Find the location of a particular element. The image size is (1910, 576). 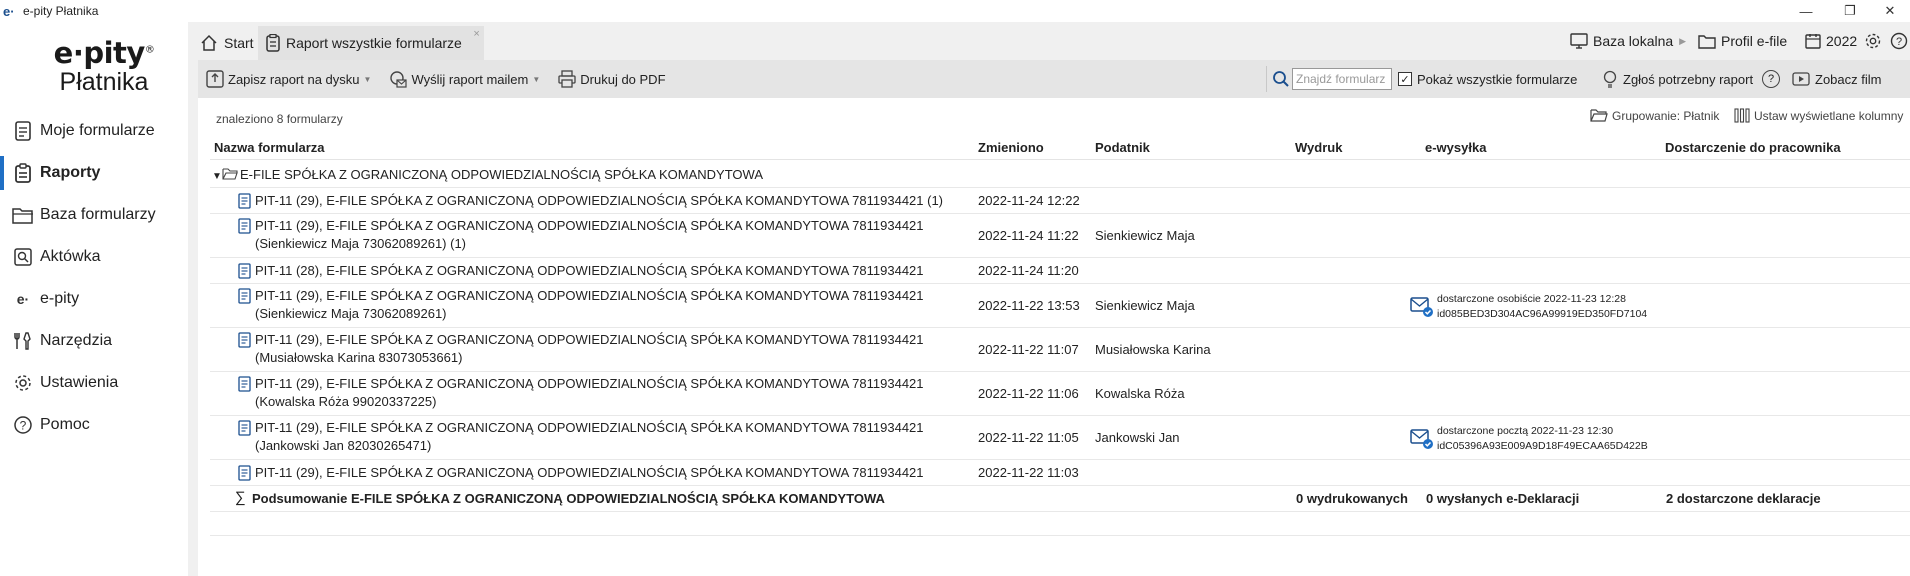

sidebar-item-pomoc: ? Pomoc is located at coordinates (94, 425).